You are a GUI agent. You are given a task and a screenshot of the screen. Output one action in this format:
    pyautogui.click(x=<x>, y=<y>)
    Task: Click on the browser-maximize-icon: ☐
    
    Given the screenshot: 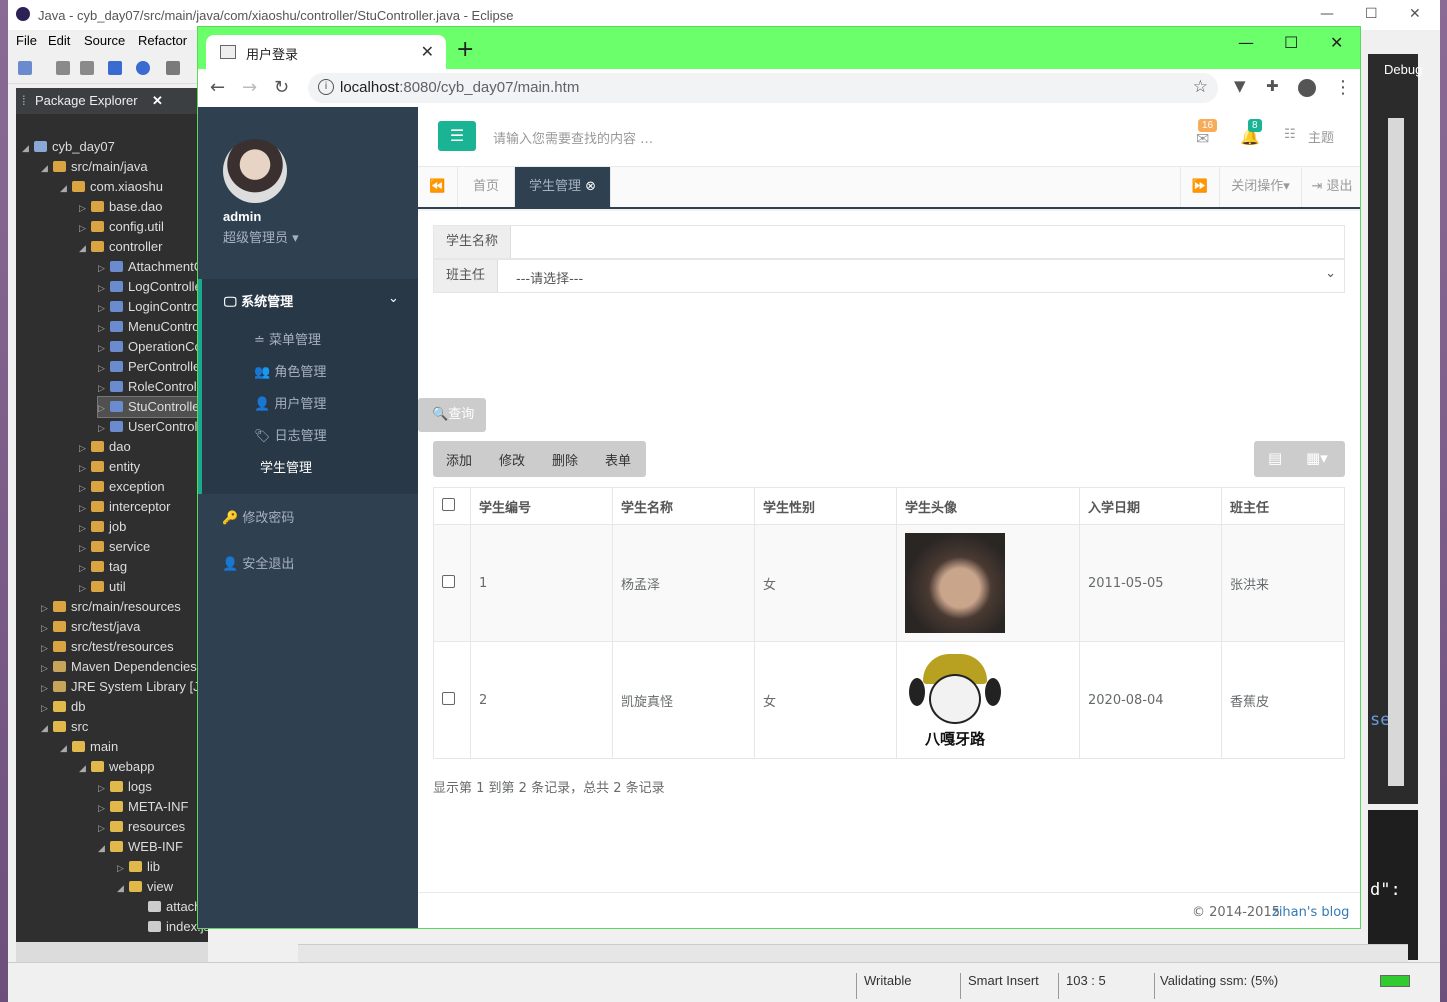 What is the action you would take?
    pyautogui.click(x=1291, y=42)
    